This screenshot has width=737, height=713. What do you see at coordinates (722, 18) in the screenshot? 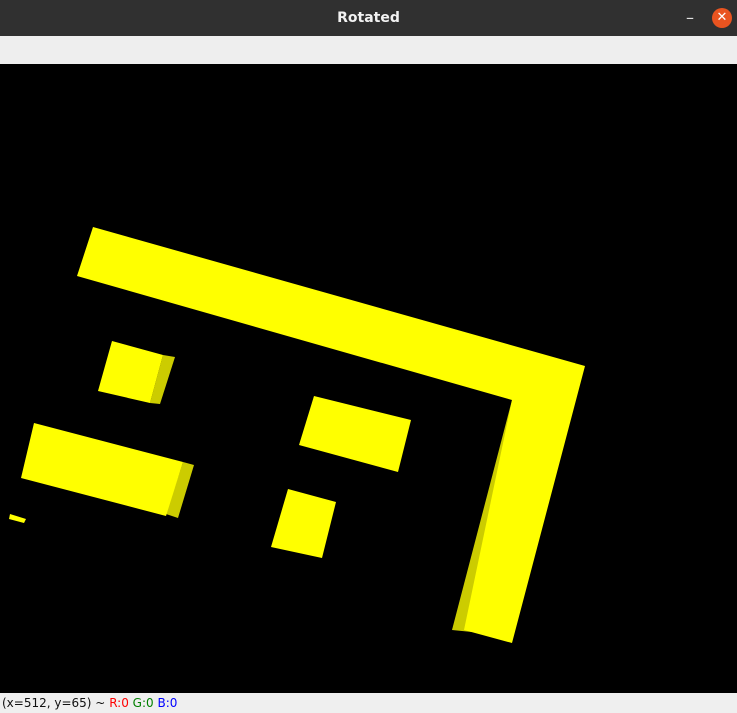
I see `close-button: ✕` at bounding box center [722, 18].